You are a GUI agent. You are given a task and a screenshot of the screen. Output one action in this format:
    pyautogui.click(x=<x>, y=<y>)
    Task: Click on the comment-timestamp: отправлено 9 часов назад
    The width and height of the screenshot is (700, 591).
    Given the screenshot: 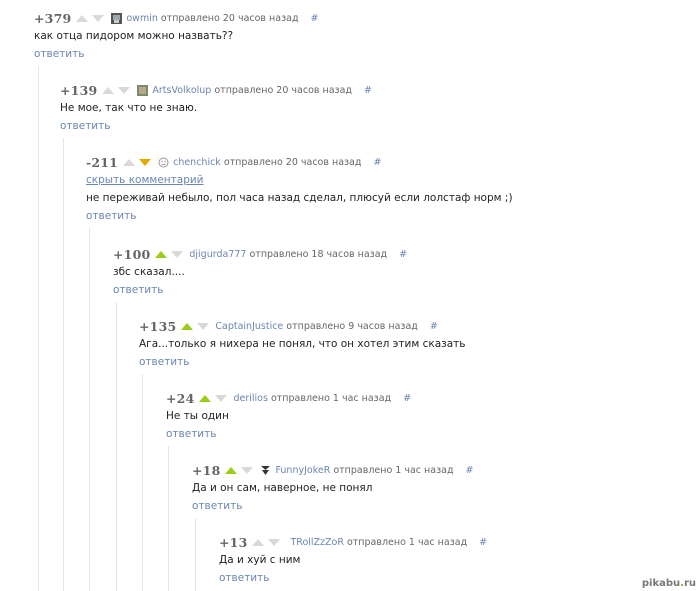 What is the action you would take?
    pyautogui.click(x=352, y=326)
    